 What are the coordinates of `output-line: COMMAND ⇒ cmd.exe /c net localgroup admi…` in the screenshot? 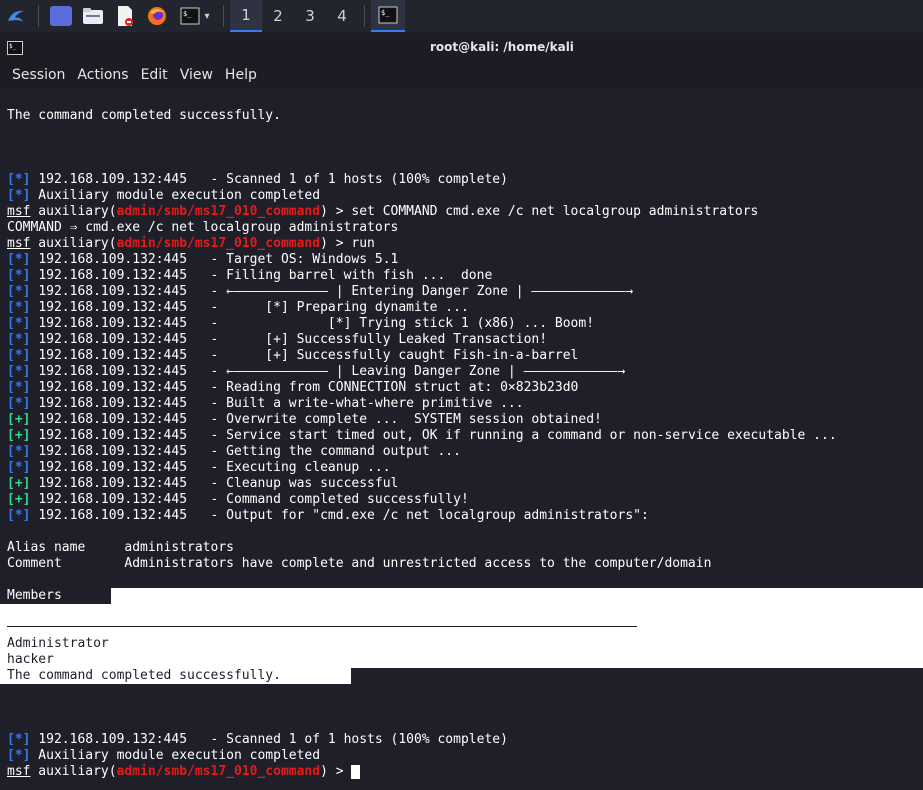 It's located at (203, 227).